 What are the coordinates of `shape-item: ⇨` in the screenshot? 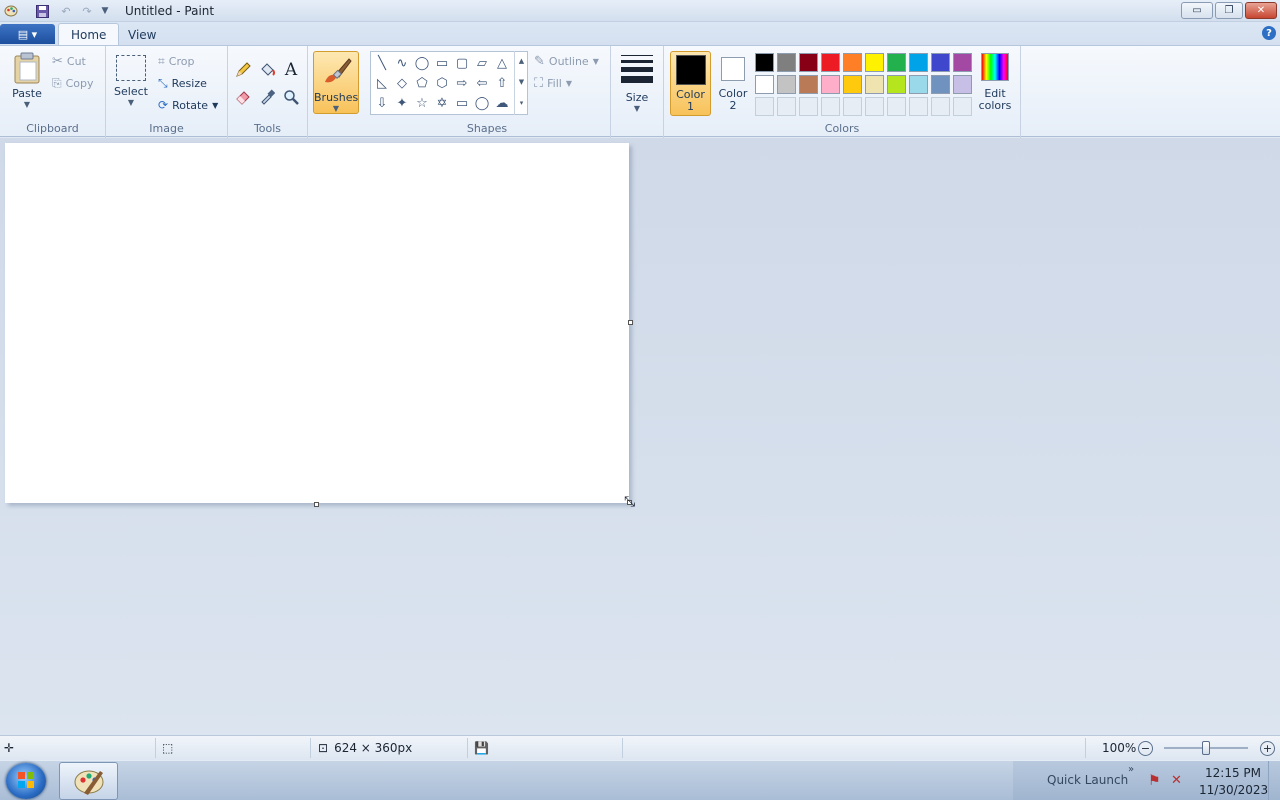 It's located at (462, 83).